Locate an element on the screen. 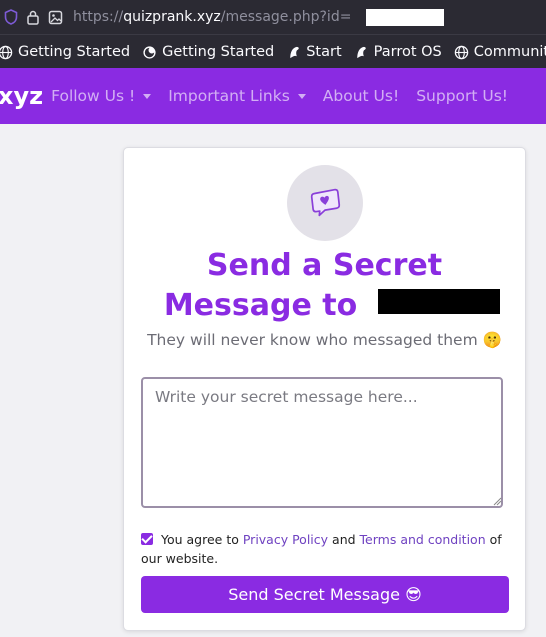  terms-link: Terms and condition is located at coordinates (423, 539).